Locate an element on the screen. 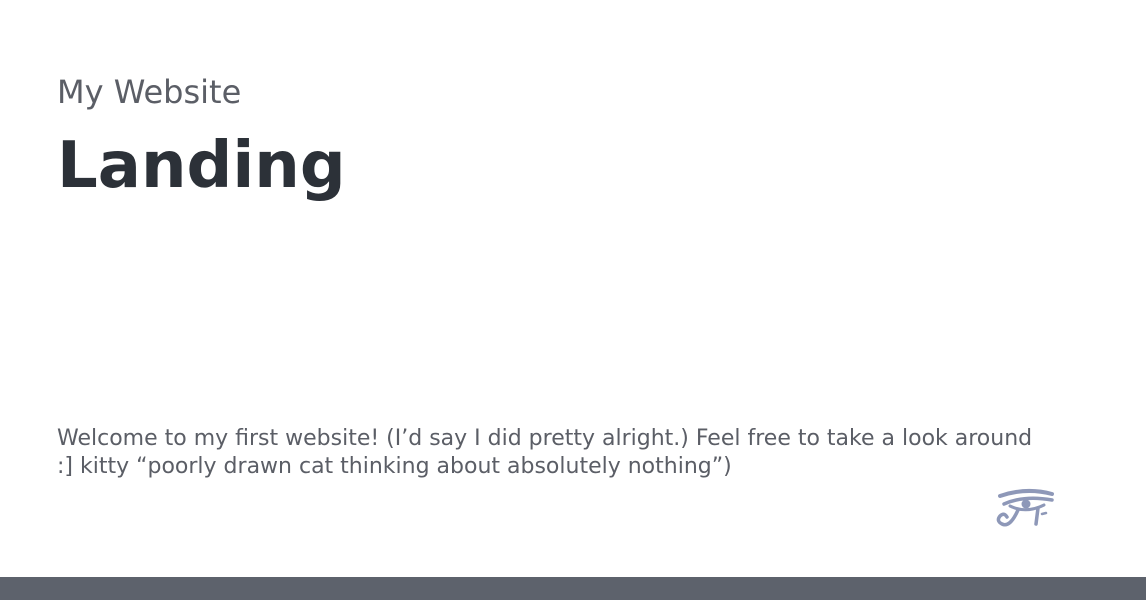 The image size is (1146, 600). footer-bar is located at coordinates (573, 588).